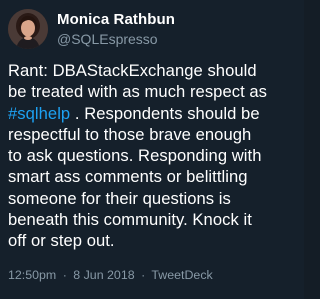  I want to click on tweet-text-line: #sqlhelp . Respondents should be, so click(154, 113).